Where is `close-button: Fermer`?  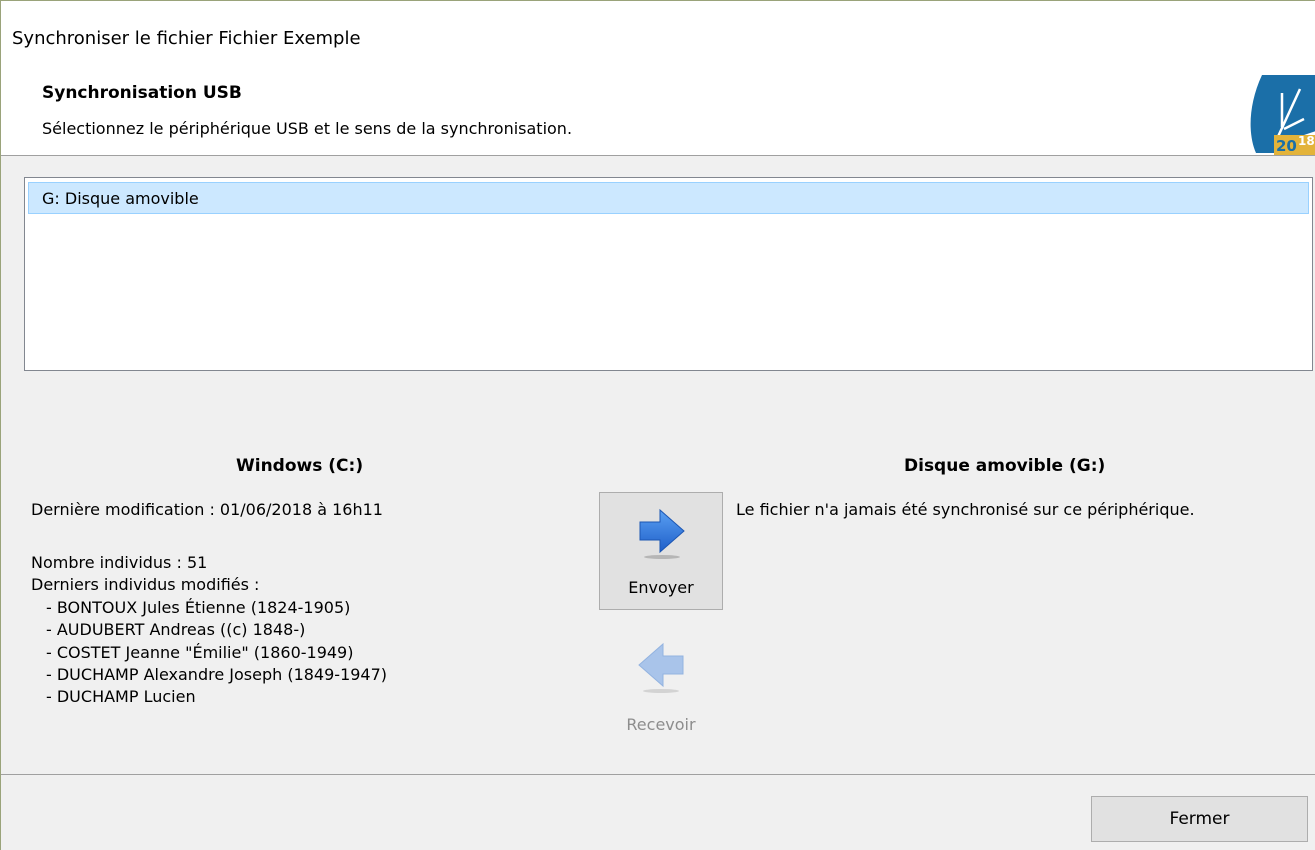 close-button: Fermer is located at coordinates (1199, 819).